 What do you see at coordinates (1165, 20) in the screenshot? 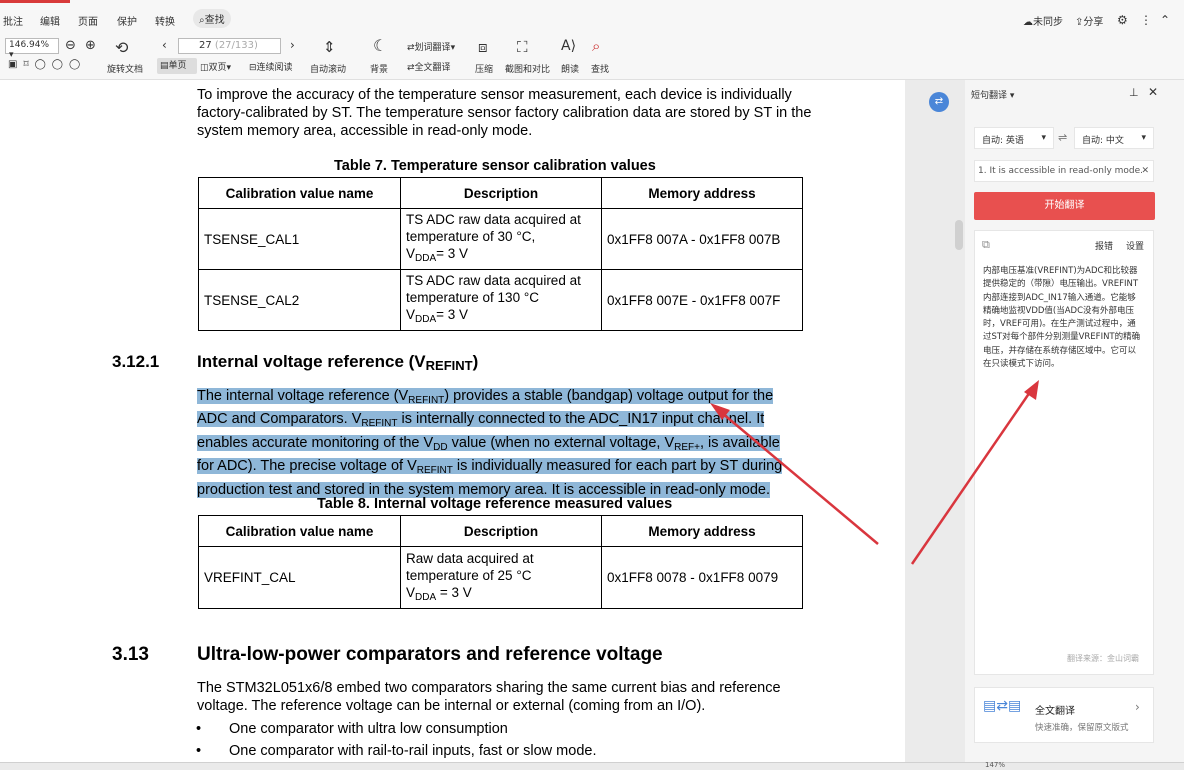
I see `collapse-icon: ⌃` at bounding box center [1165, 20].